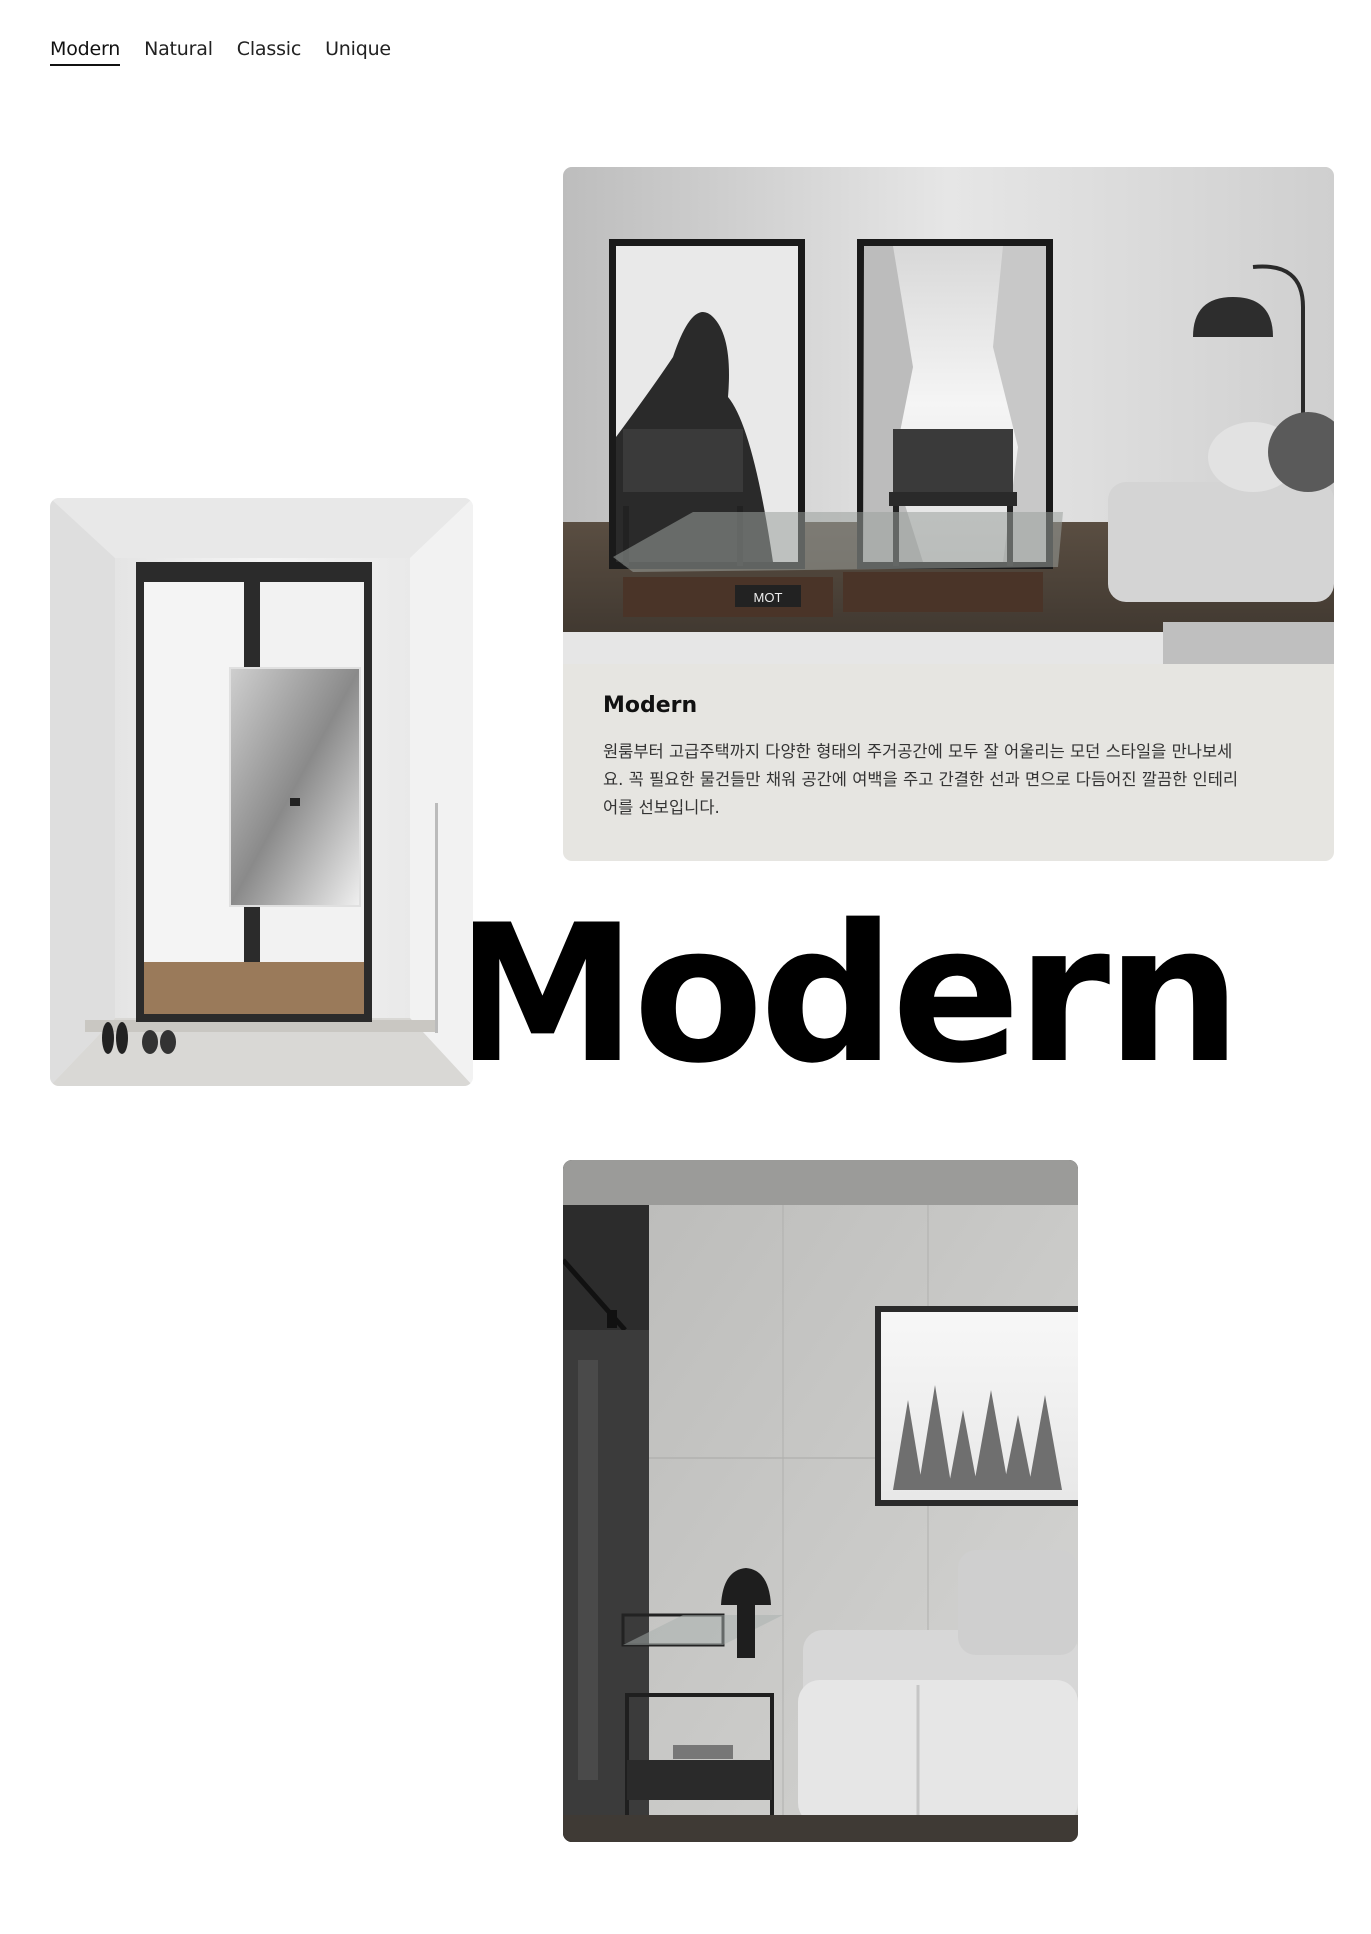  I want to click on lounge-photo, so click(820, 1501).